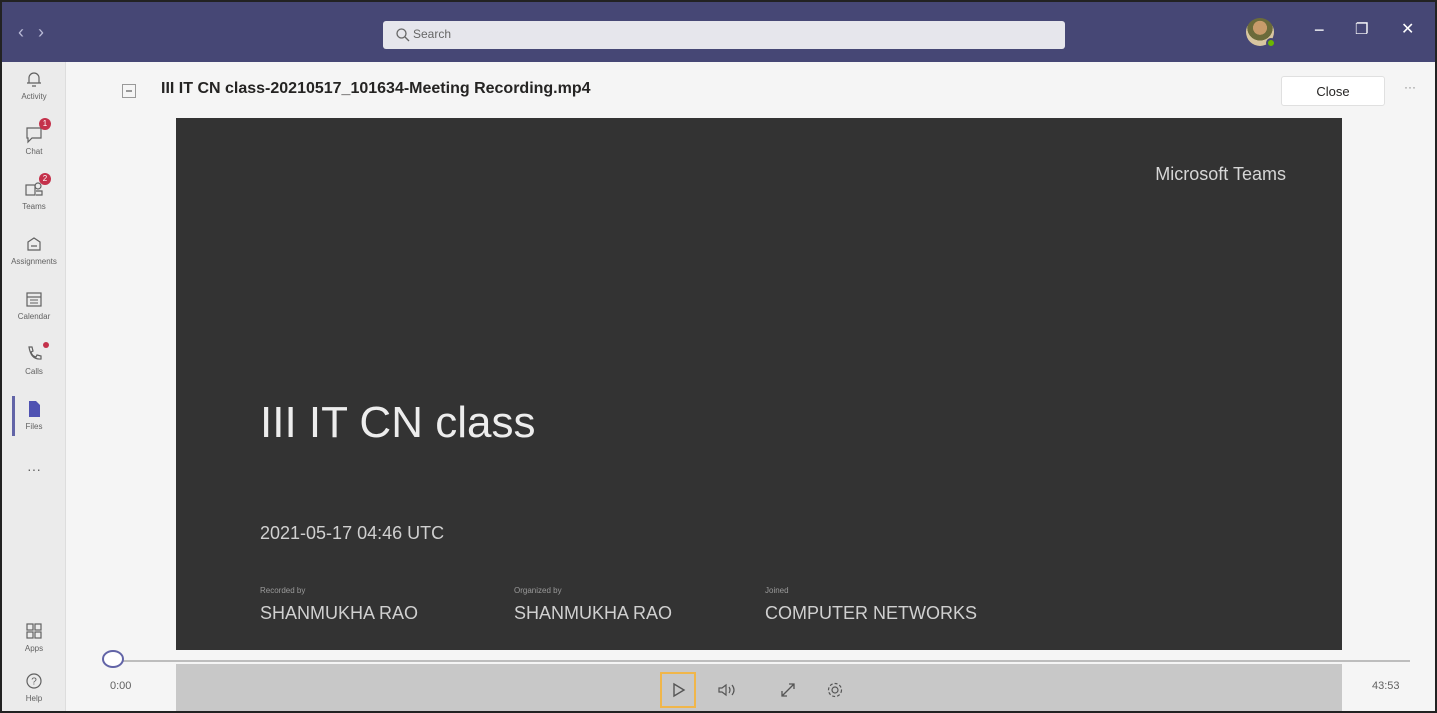 The width and height of the screenshot is (1437, 713). What do you see at coordinates (352, 533) in the screenshot?
I see `video-date: 2021-05-17 04:46 UTC` at bounding box center [352, 533].